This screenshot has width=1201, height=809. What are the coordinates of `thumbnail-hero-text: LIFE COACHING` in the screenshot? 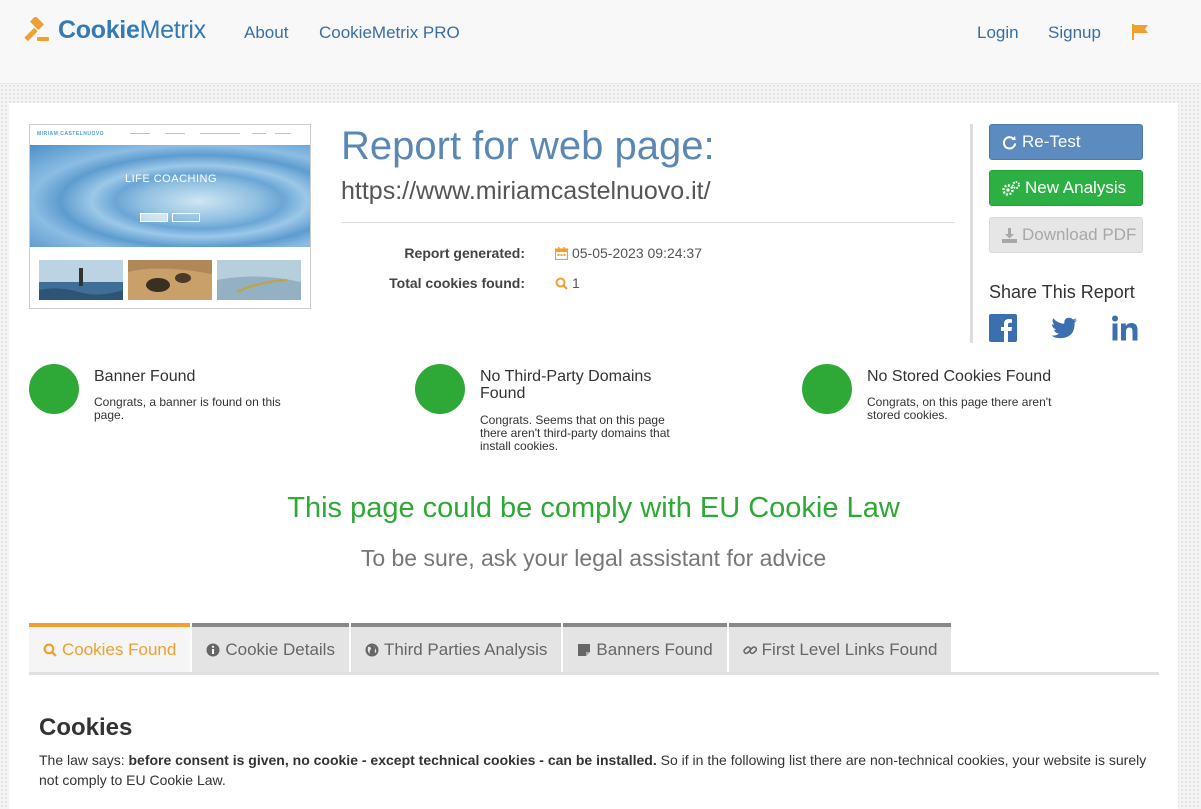 It's located at (171, 179).